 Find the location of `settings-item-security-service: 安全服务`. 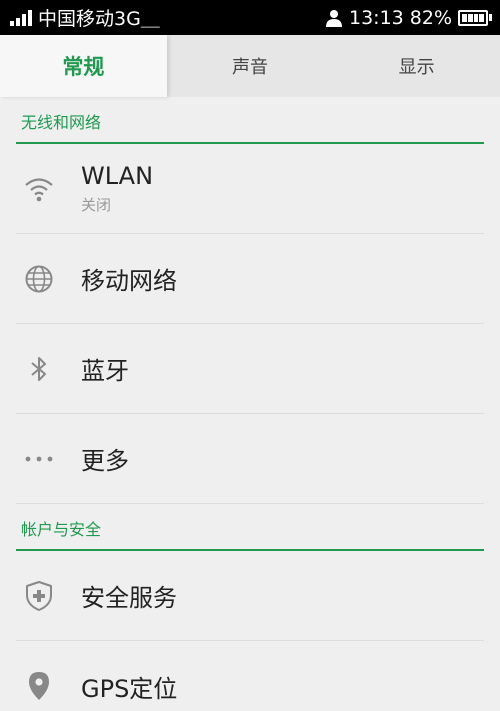

settings-item-security-service: 安全服务 is located at coordinates (250, 596).